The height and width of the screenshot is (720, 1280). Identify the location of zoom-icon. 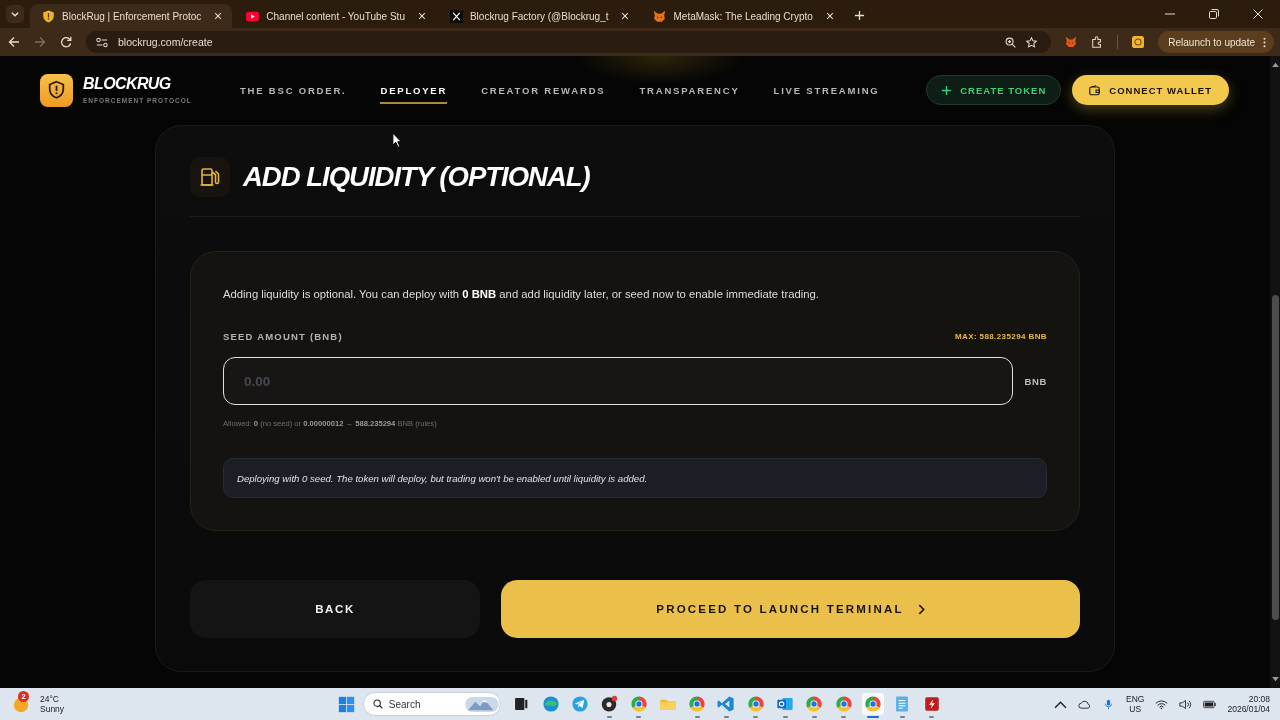
(1011, 42).